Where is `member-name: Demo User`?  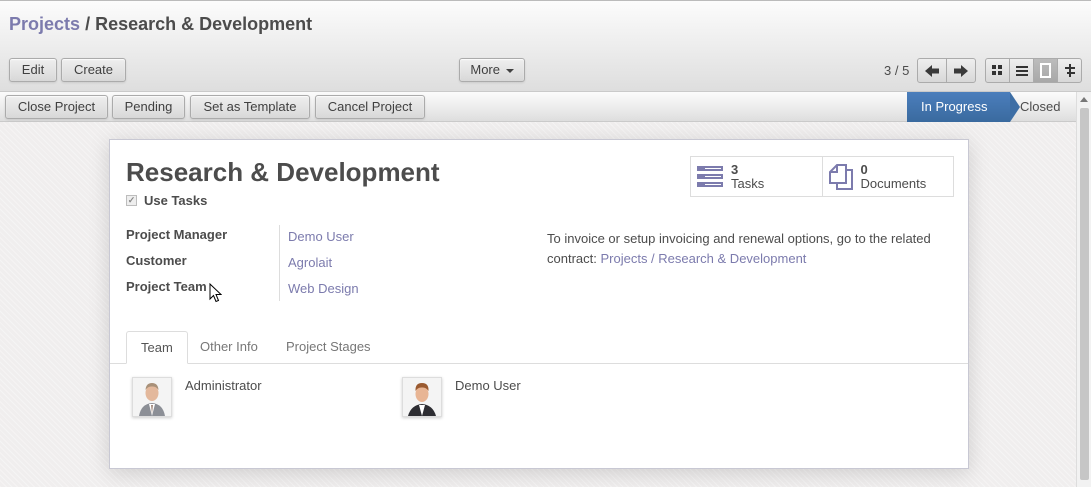
member-name: Demo User is located at coordinates (488, 385).